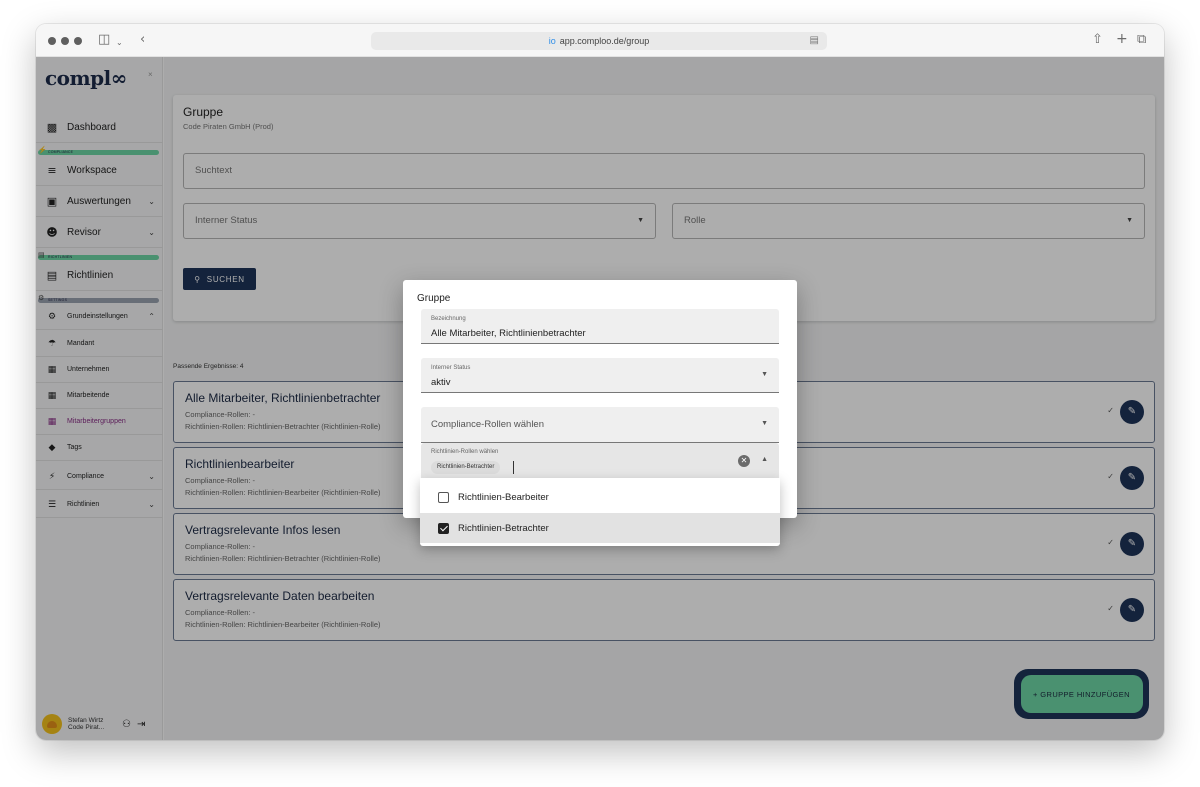 The image size is (1200, 787). Describe the element at coordinates (764, 459) in the screenshot. I see `dropdown-arrow-up-icon: ▲` at that location.